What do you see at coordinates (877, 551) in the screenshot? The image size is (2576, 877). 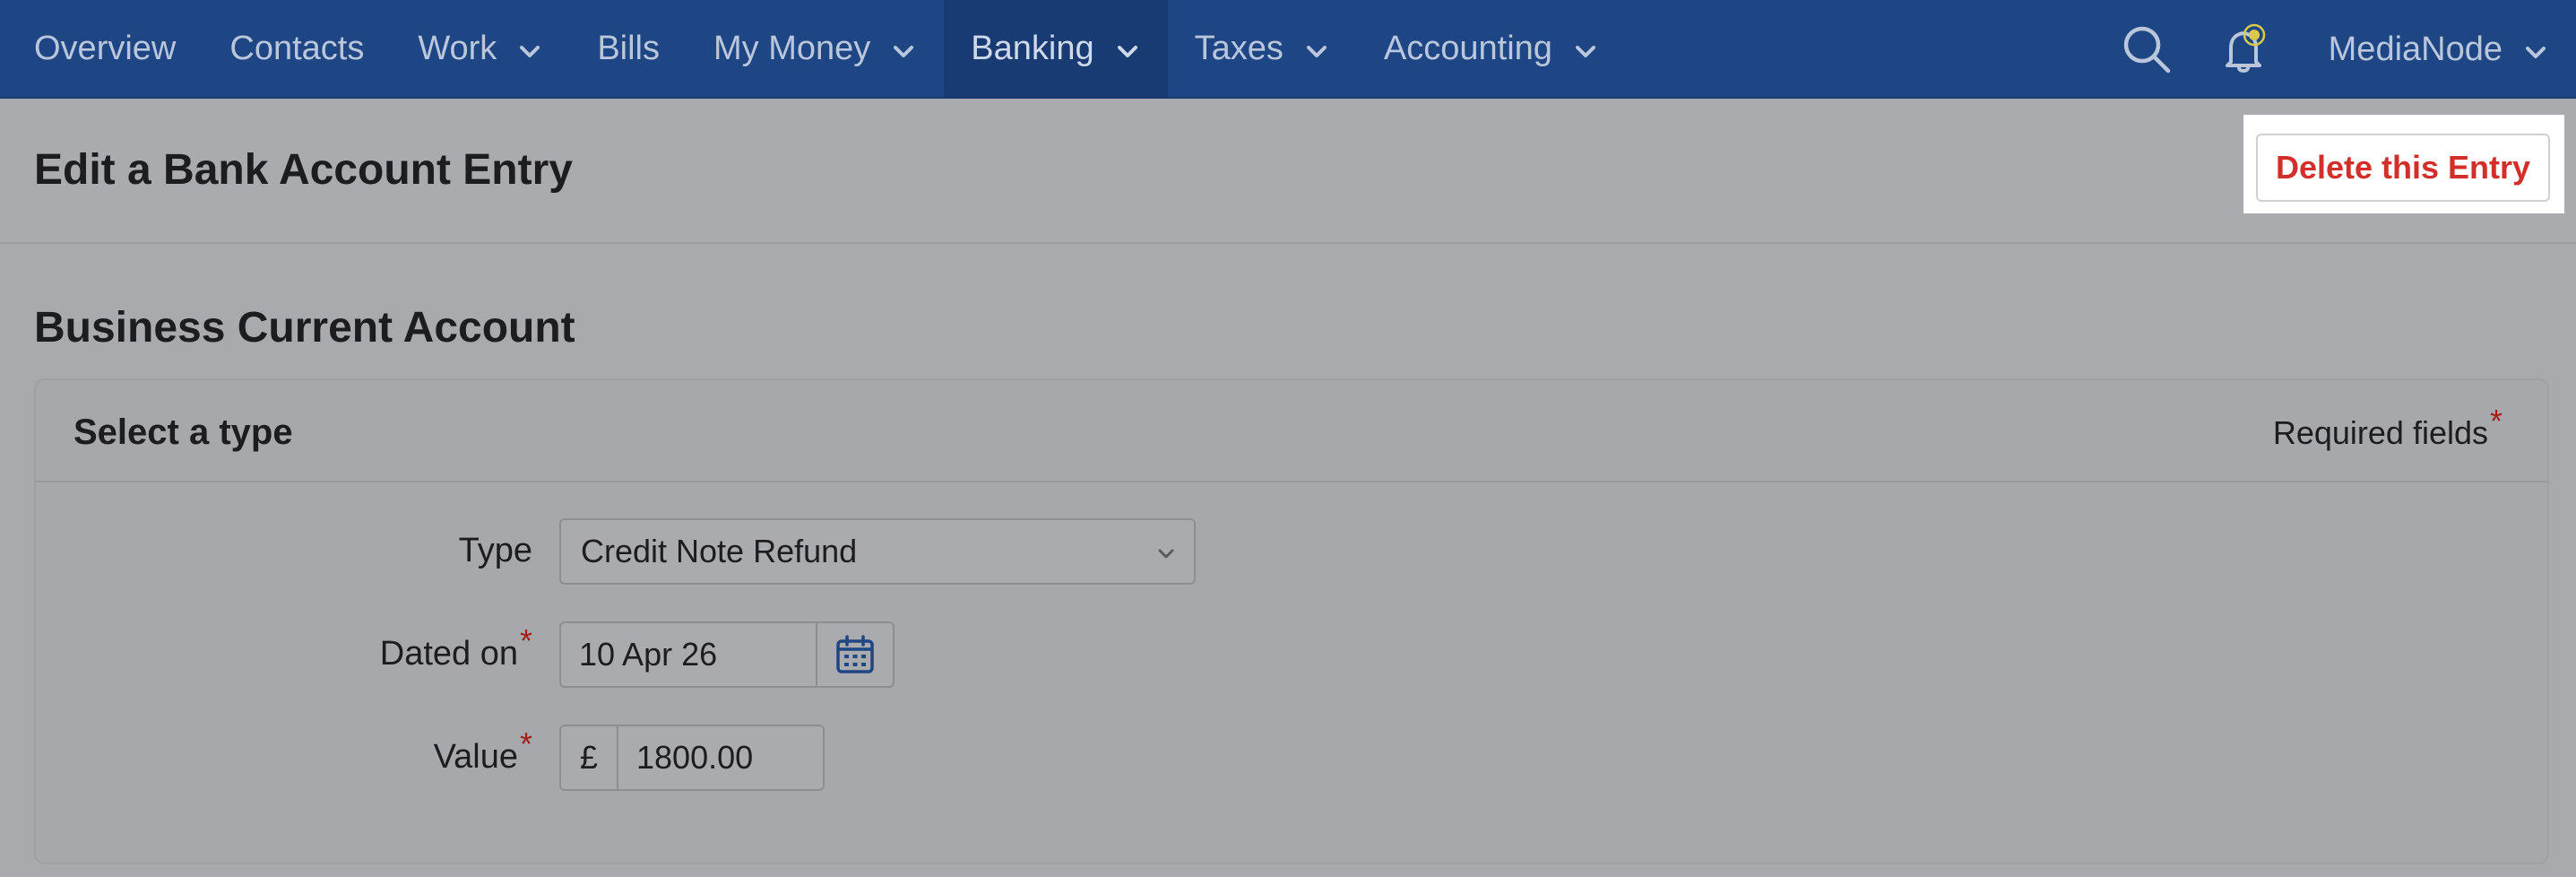 I see `type-select: Credit Note Refund` at bounding box center [877, 551].